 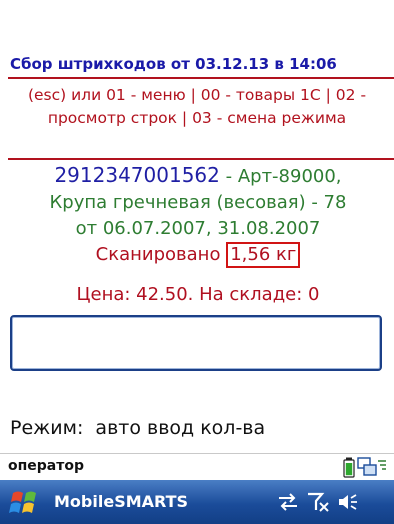 I want to click on volume-icon, so click(x=348, y=502).